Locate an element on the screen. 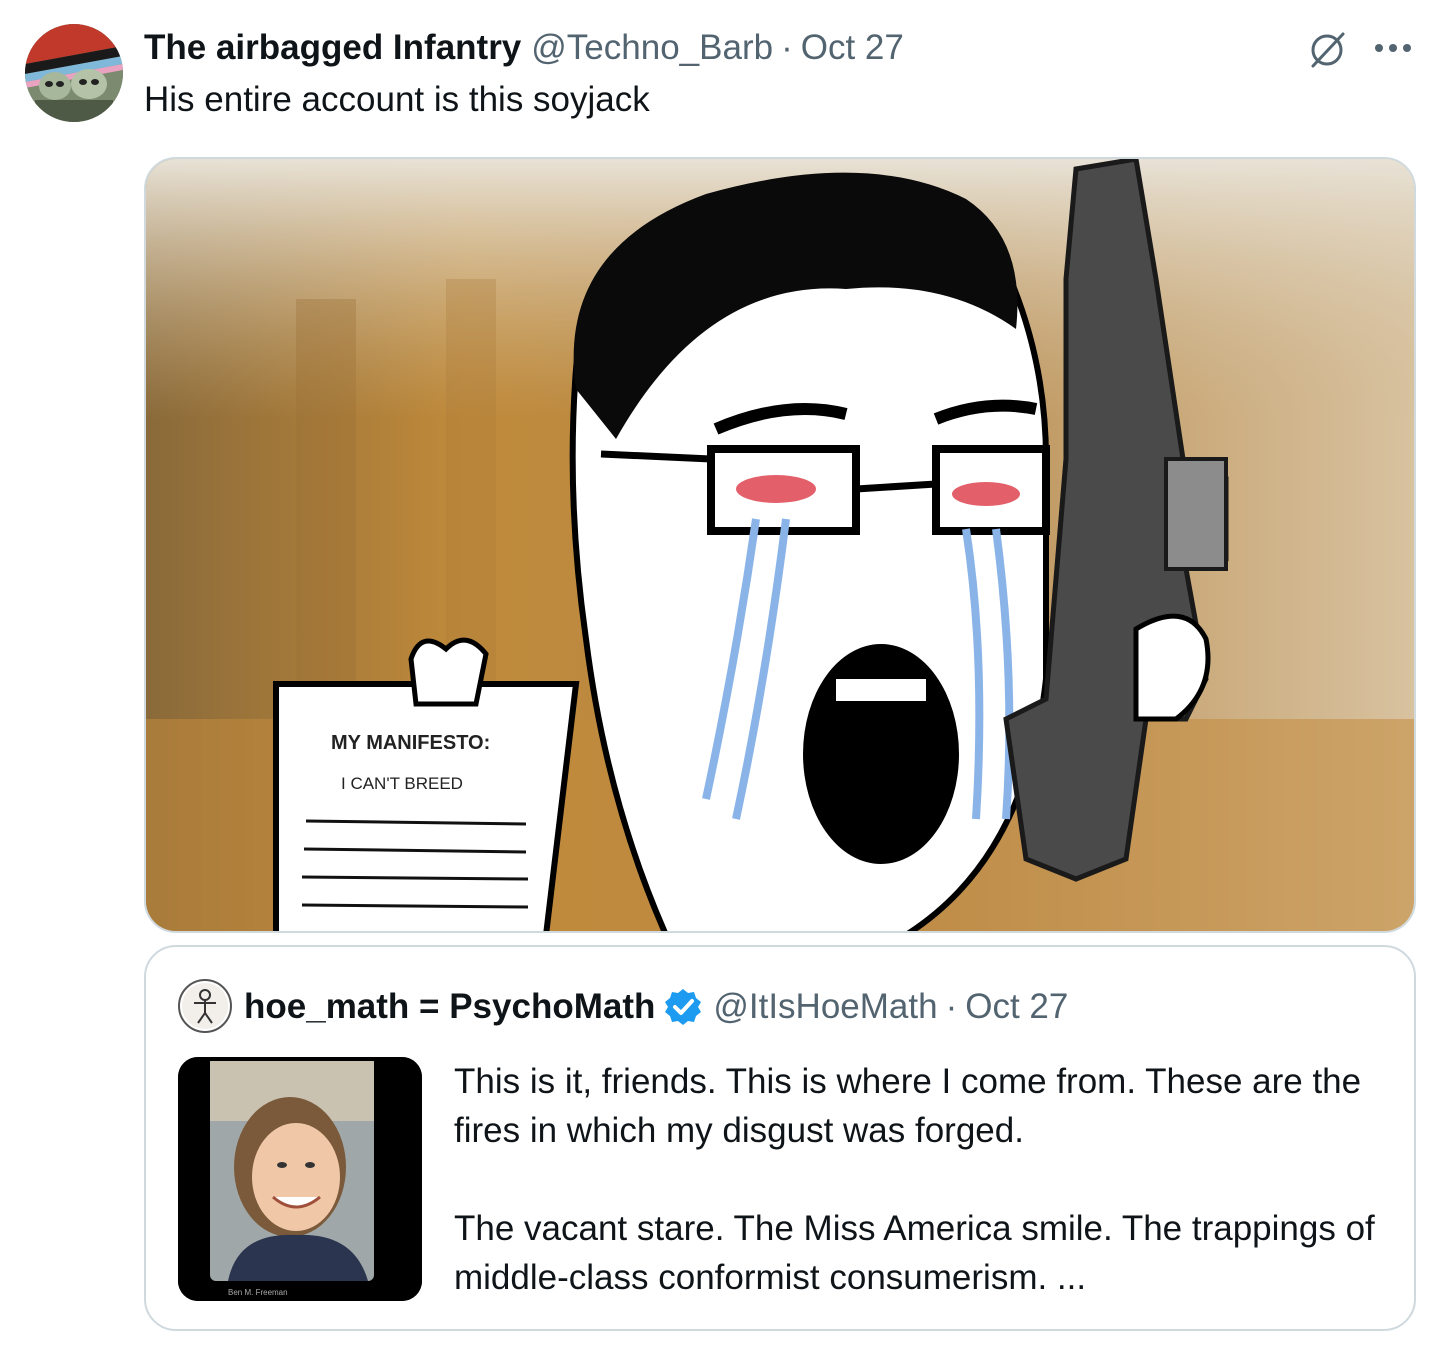  stick-figure-avatar-icon is located at coordinates (205, 1006).